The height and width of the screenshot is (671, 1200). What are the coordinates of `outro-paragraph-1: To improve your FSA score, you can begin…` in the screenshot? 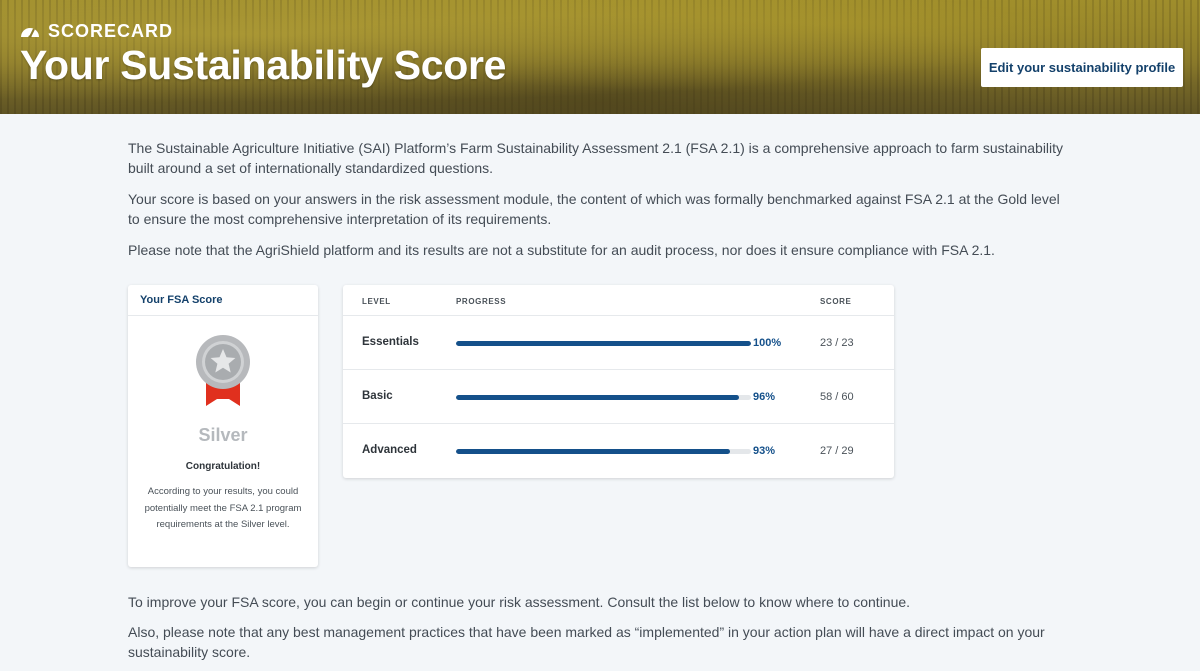 It's located at (519, 602).